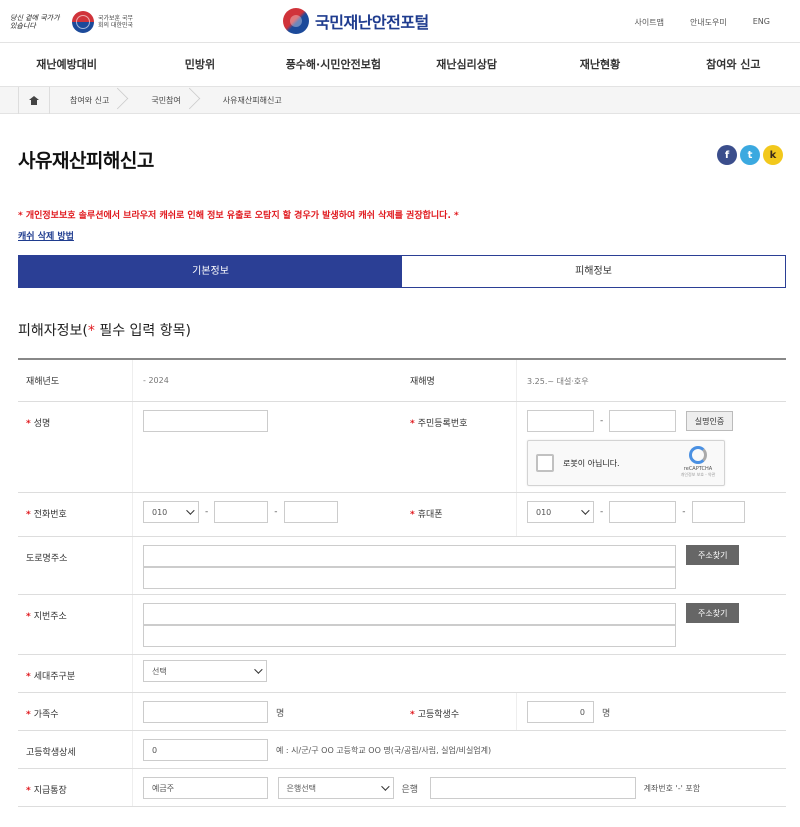 The image size is (800, 827). What do you see at coordinates (75, 380) in the screenshot?
I see `year-label: 재해년도` at bounding box center [75, 380].